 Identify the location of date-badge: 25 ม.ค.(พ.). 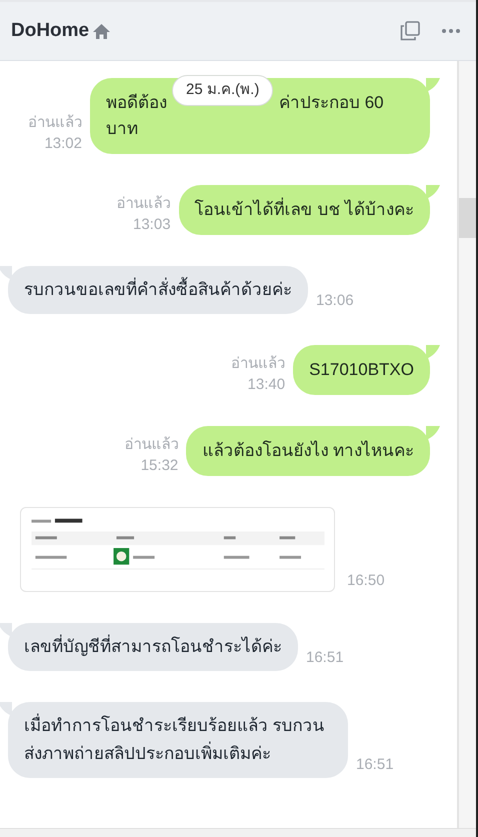
(223, 90).